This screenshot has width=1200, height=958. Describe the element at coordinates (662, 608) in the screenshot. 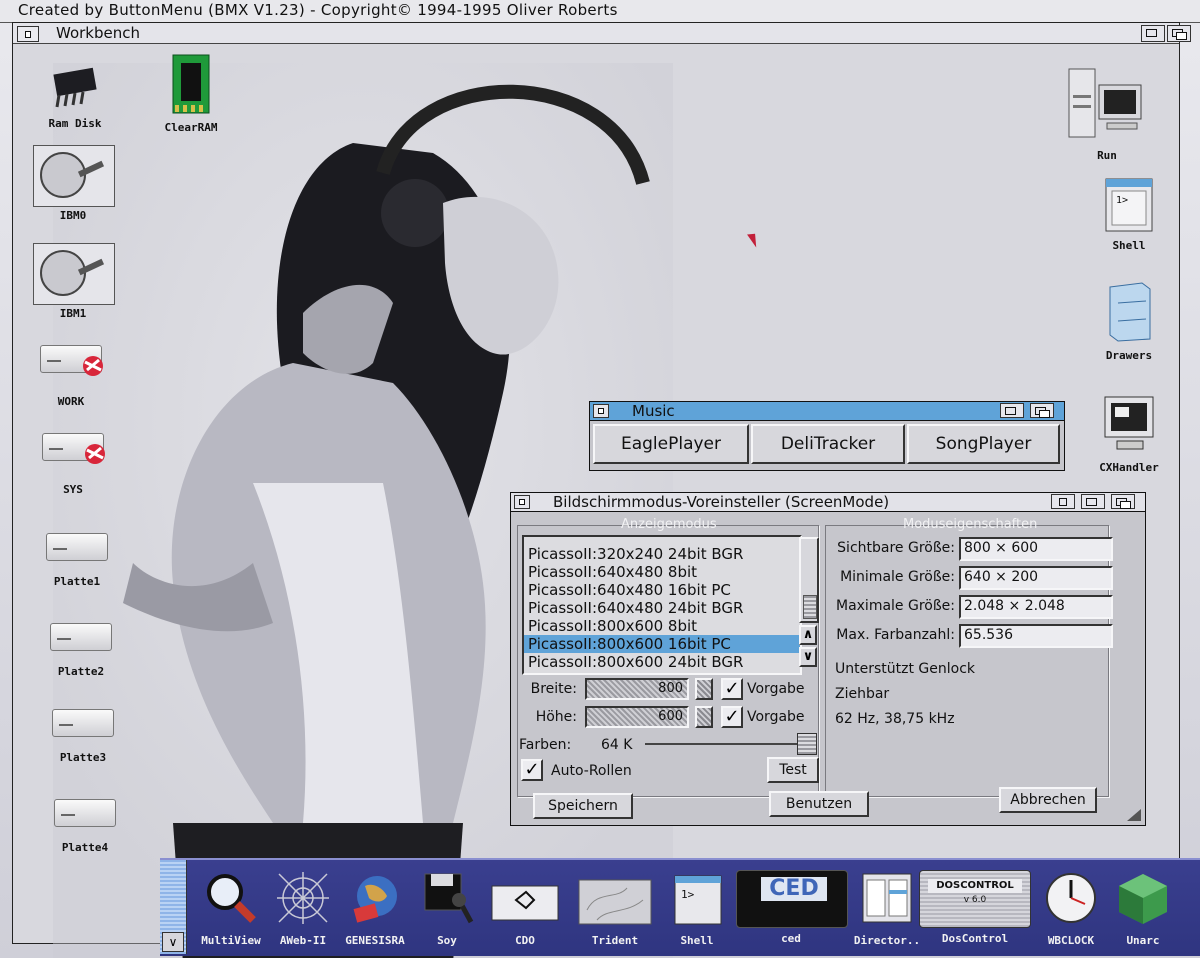

I see `list-item: PicassoII:640x480 24bit BGR` at that location.